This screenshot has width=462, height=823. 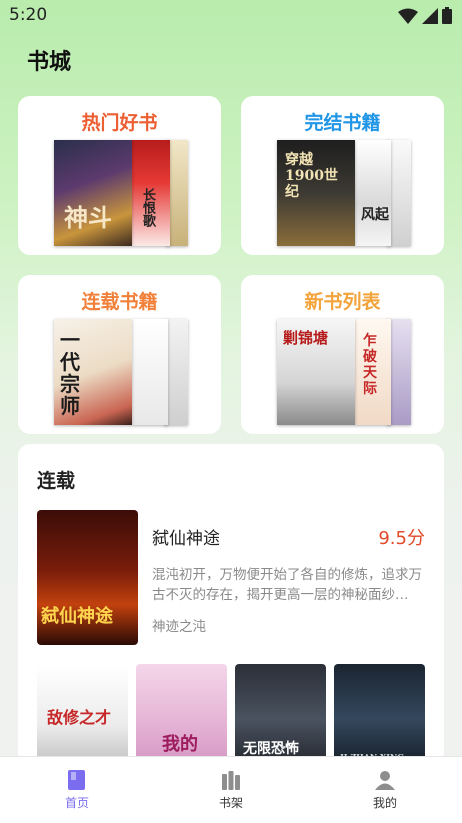 I want to click on cover-stack: 剿锦塘 乍破天际, so click(x=344, y=372).